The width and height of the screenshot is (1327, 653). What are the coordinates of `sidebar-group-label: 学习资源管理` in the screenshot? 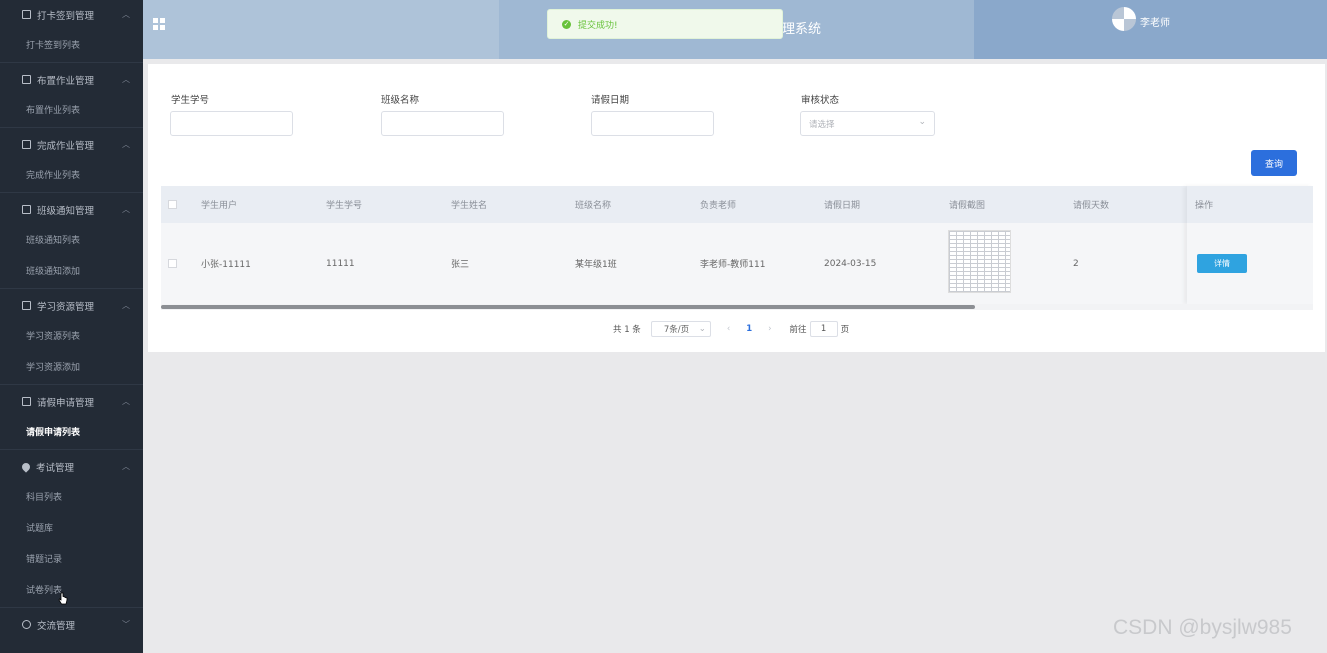 It's located at (66, 307).